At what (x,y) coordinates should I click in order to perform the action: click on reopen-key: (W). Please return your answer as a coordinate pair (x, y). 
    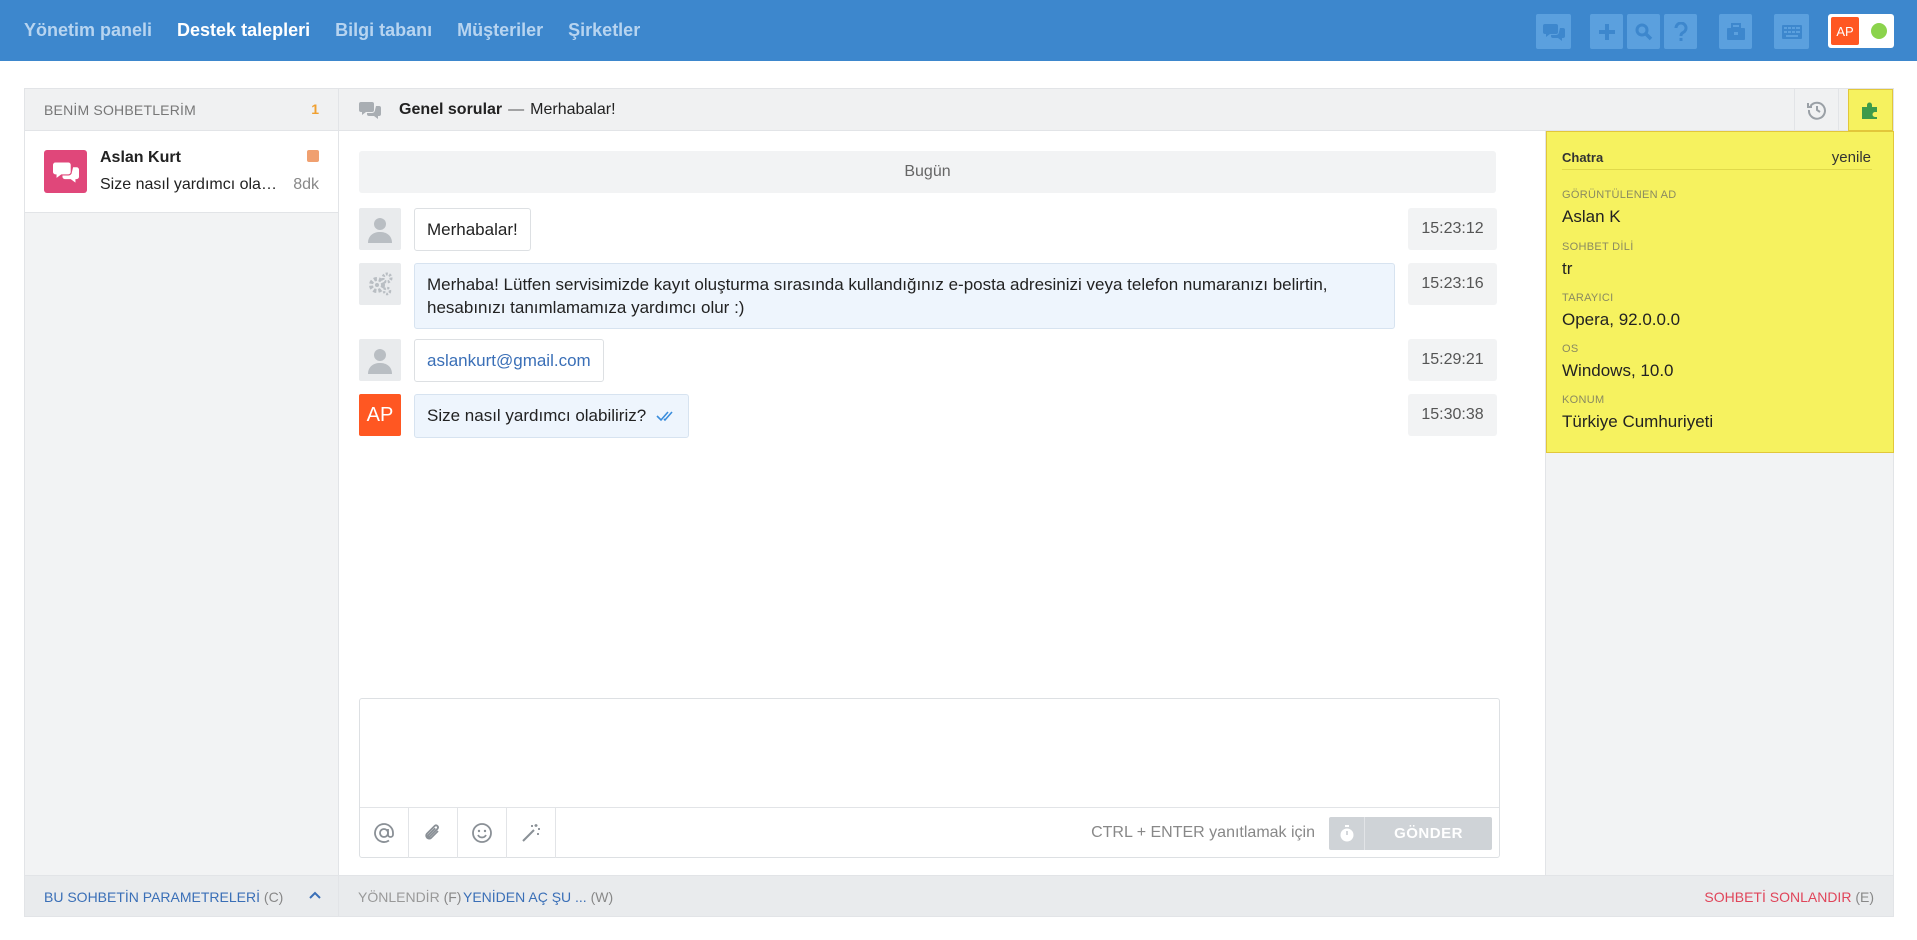
    Looking at the image, I should click on (602, 897).